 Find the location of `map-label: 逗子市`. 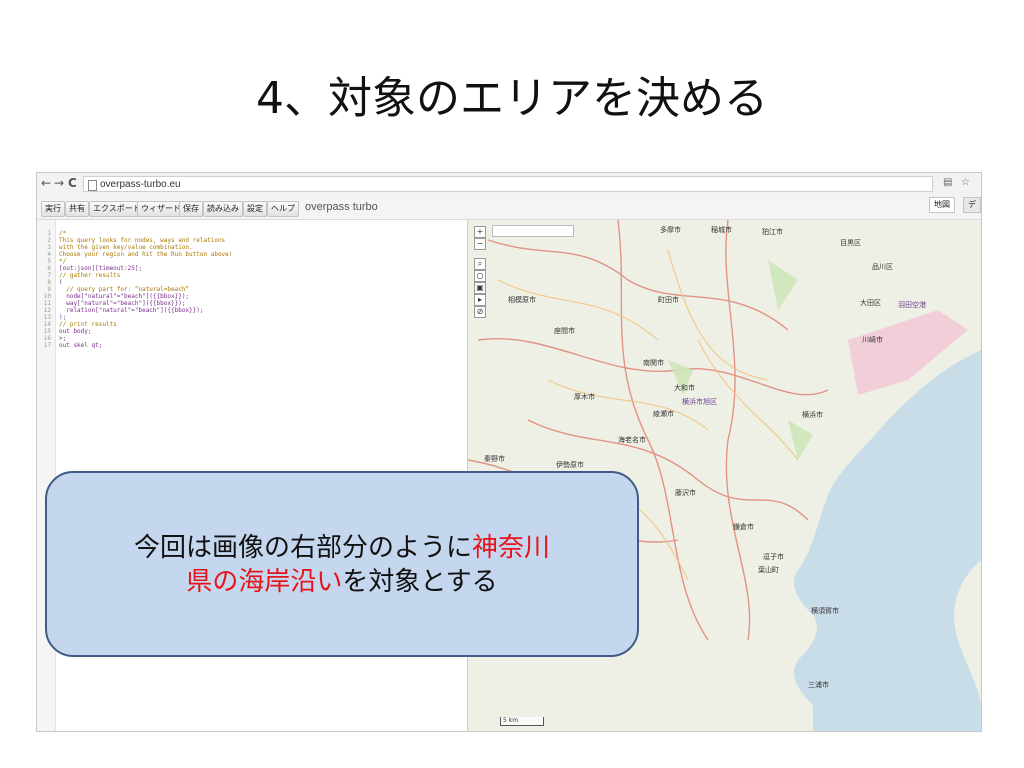

map-label: 逗子市 is located at coordinates (773, 557).